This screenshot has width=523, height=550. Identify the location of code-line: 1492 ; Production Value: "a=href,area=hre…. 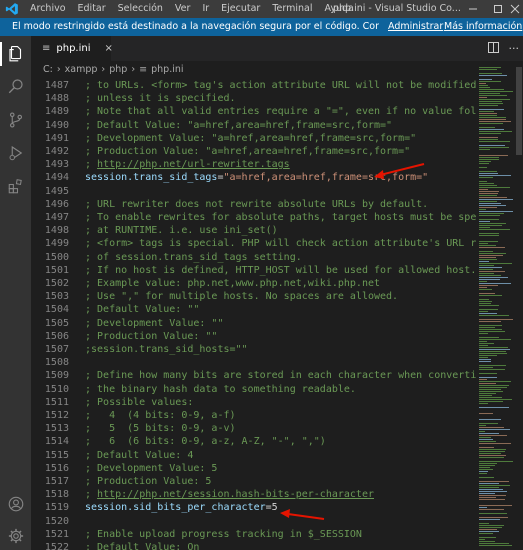
(254, 151).